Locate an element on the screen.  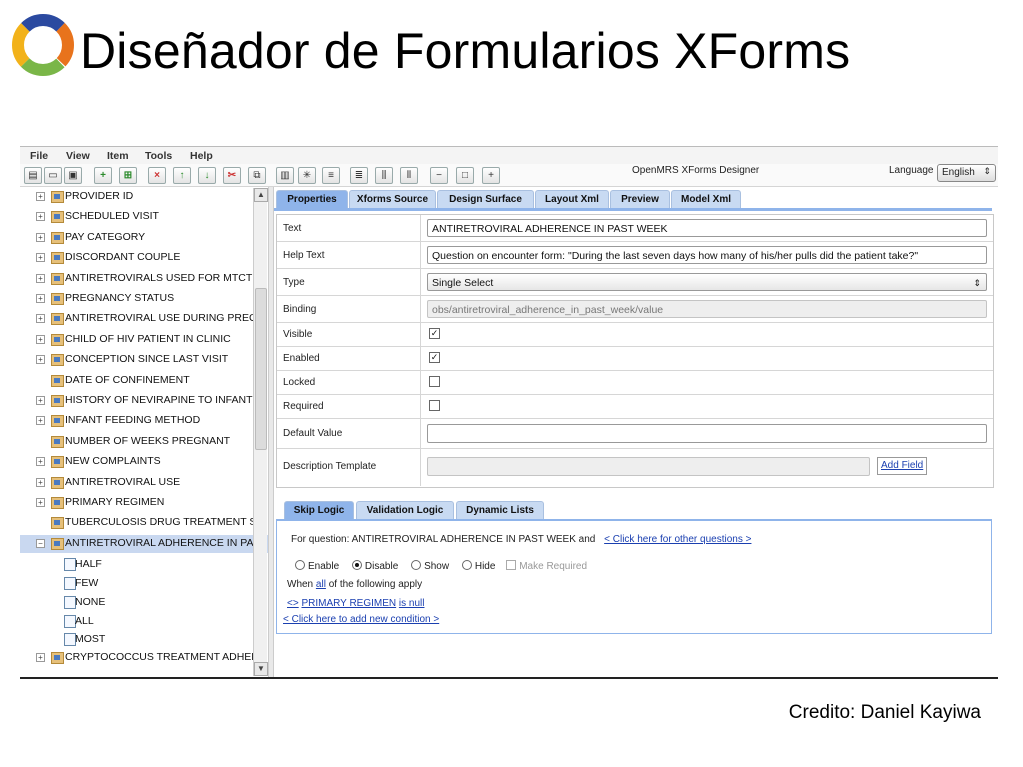
add-icon: + is located at coordinates (103, 175).